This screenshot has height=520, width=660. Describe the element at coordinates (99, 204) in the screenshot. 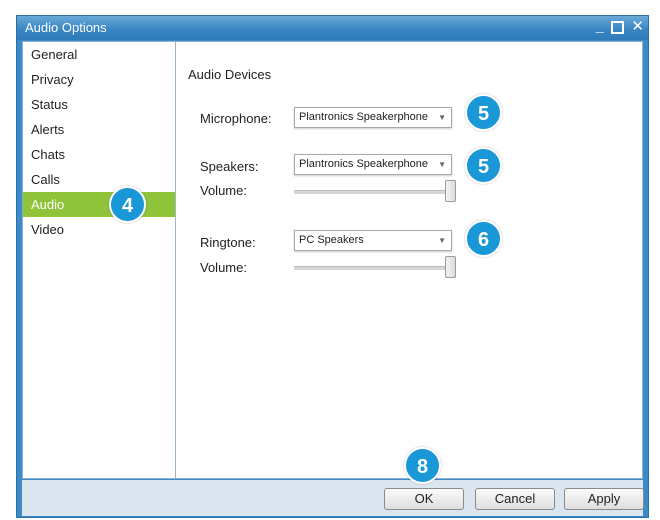

I see `sidebar-item-audio: Audio` at that location.